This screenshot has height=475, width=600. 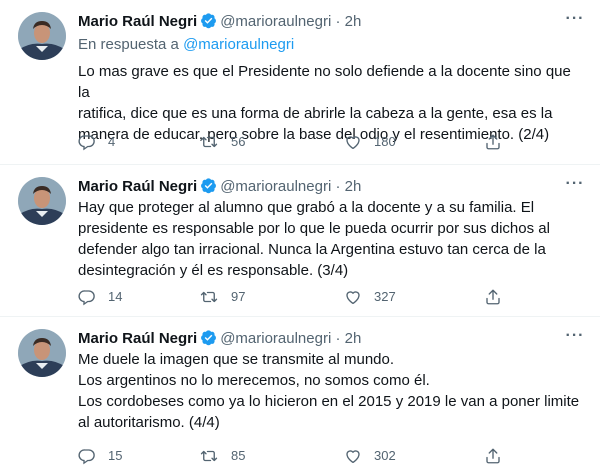 What do you see at coordinates (319, 297) in the screenshot?
I see `tweet-actions: 14 97 327` at bounding box center [319, 297].